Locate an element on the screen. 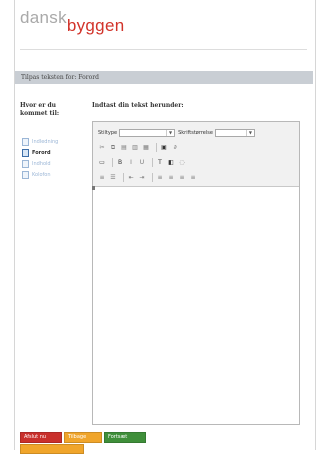 This screenshot has width=327, height=454. link-icon: ∂ is located at coordinates (175, 148).